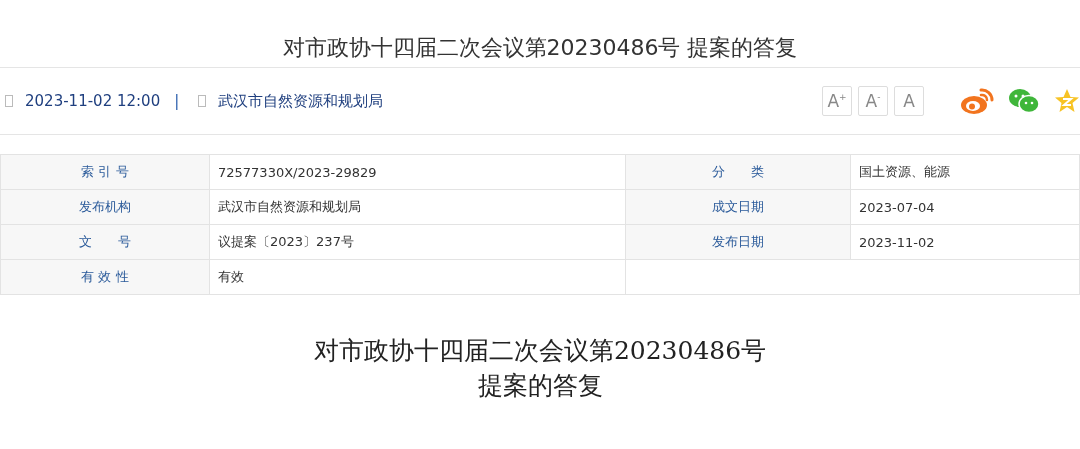  I want to click on field-value: 议提案〔2023〕237号, so click(417, 242).